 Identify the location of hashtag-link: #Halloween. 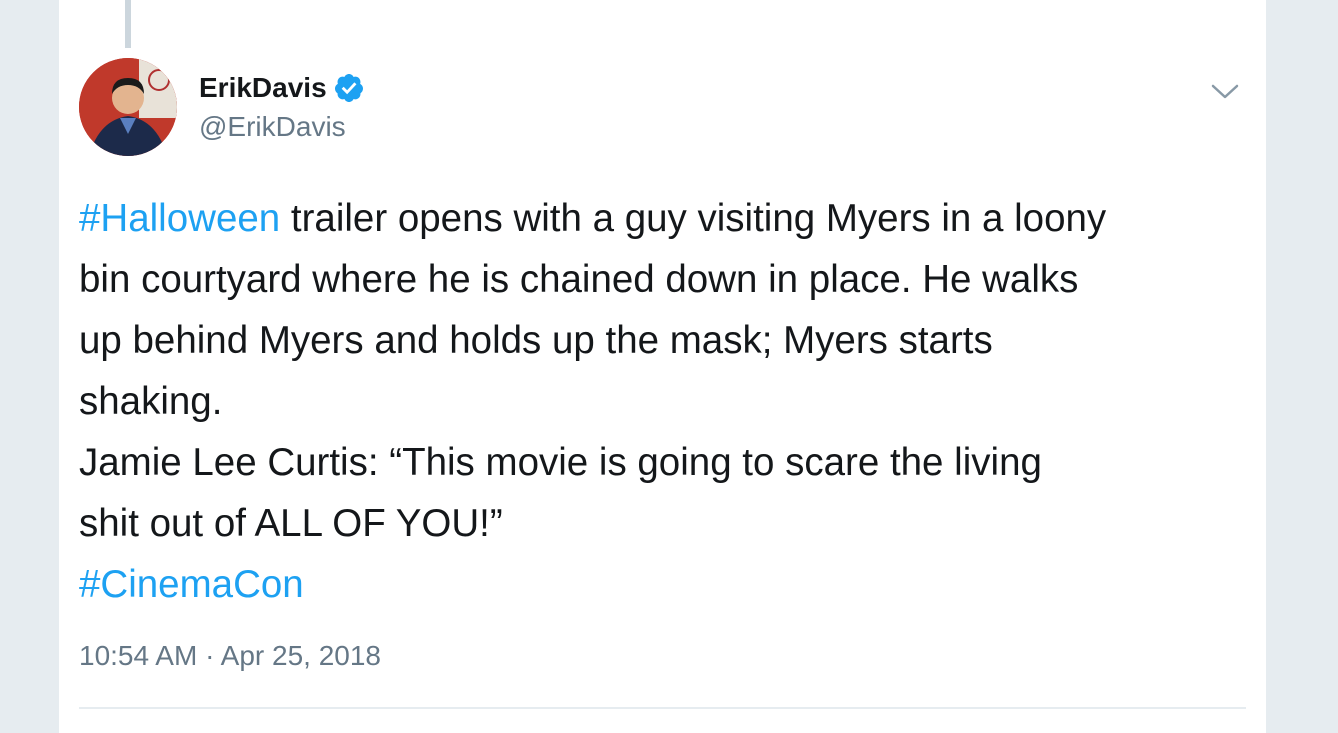
(179, 218).